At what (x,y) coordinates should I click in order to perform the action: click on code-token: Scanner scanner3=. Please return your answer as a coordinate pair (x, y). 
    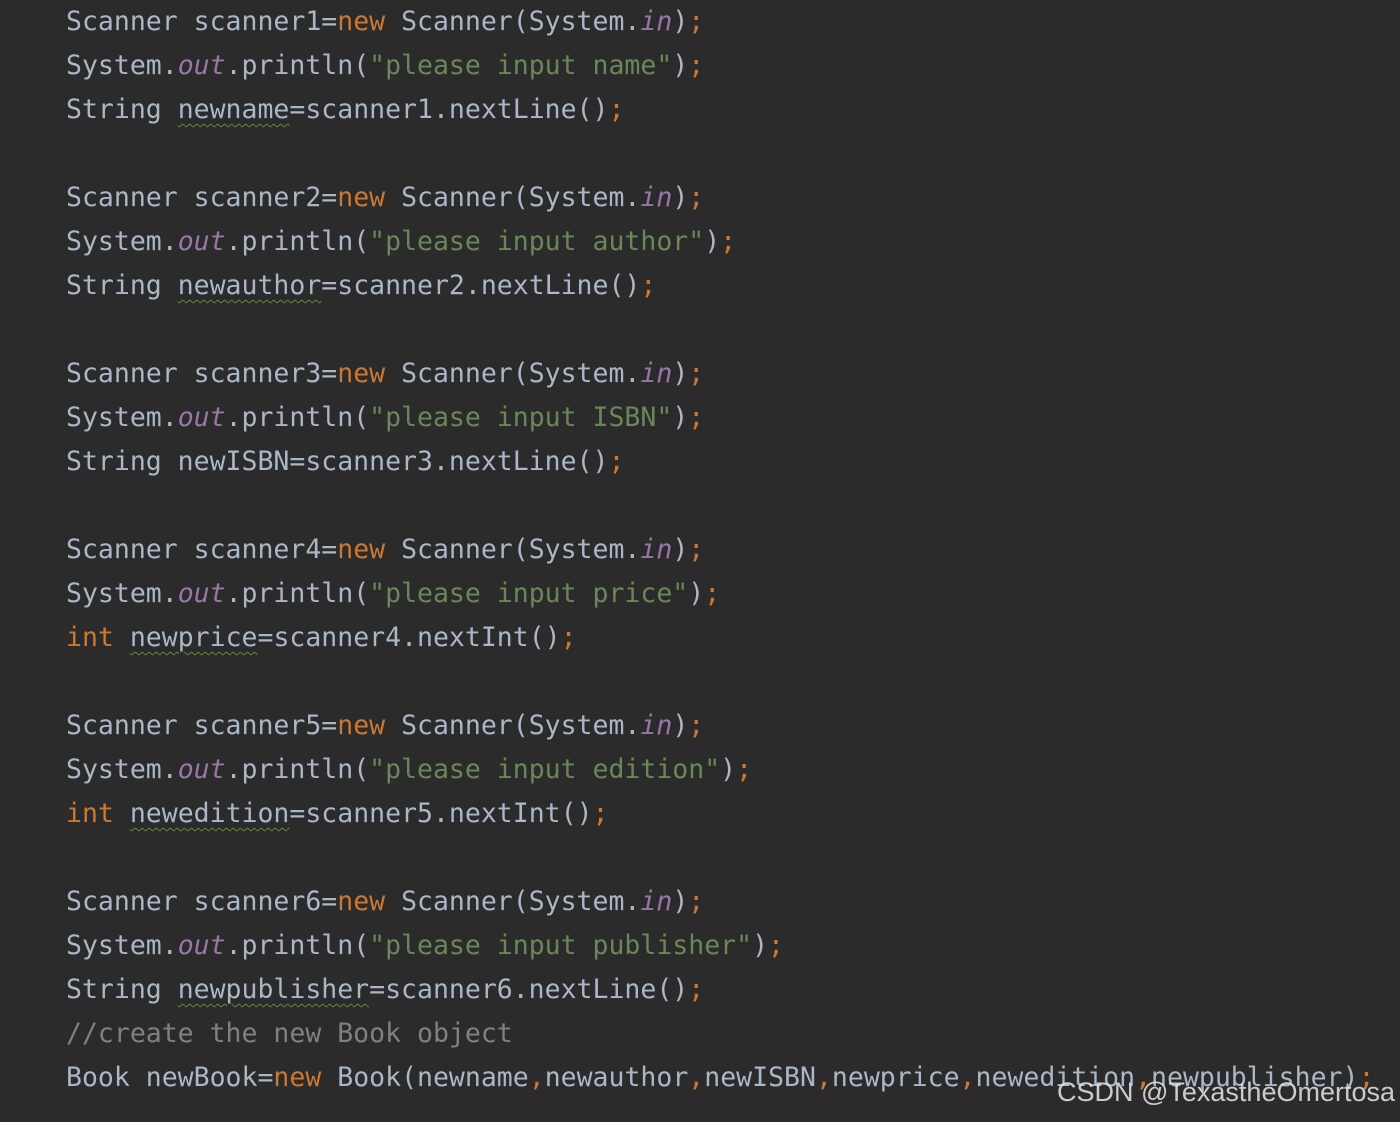
    Looking at the image, I should click on (202, 373).